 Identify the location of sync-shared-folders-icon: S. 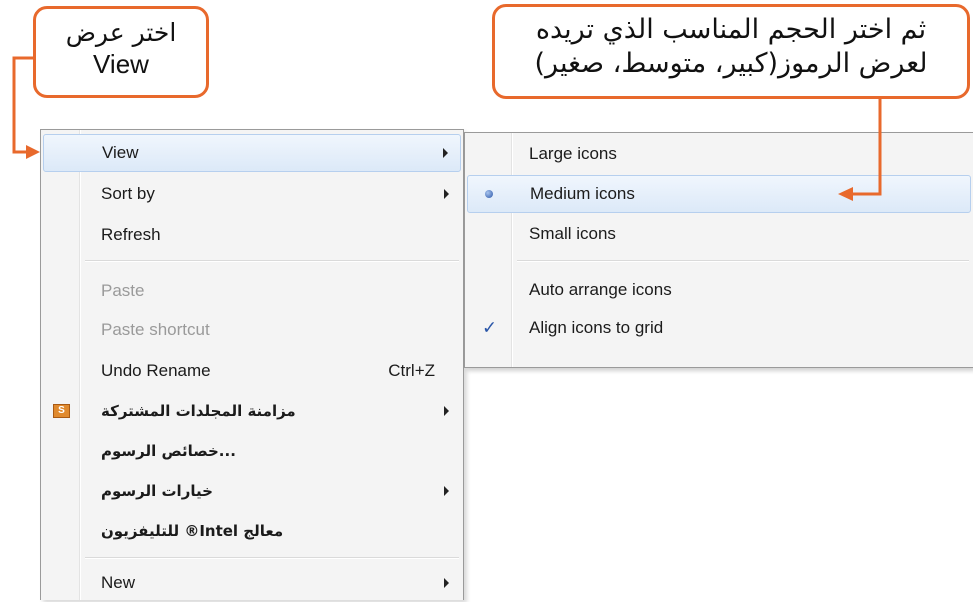
(61, 411).